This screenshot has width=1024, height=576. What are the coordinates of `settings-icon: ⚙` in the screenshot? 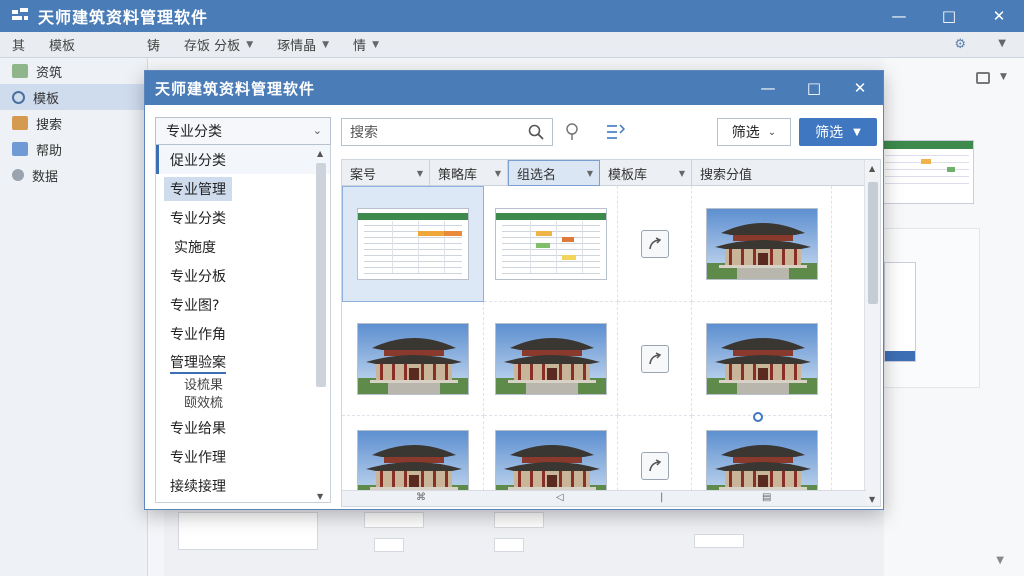 It's located at (960, 44).